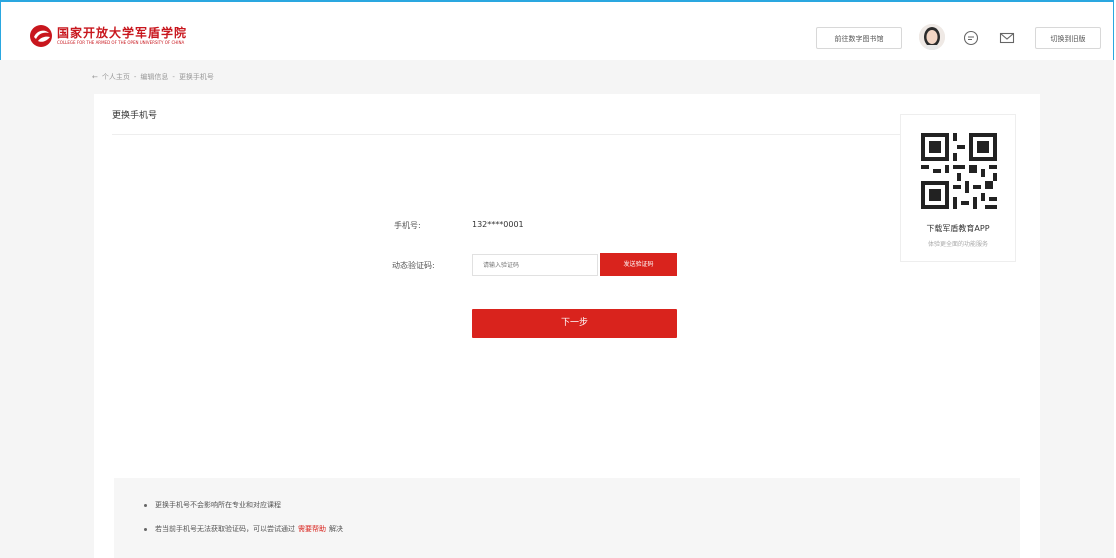 Image resolution: width=1116 pixels, height=558 pixels. Describe the element at coordinates (532, 134) in the screenshot. I see `divider` at that location.